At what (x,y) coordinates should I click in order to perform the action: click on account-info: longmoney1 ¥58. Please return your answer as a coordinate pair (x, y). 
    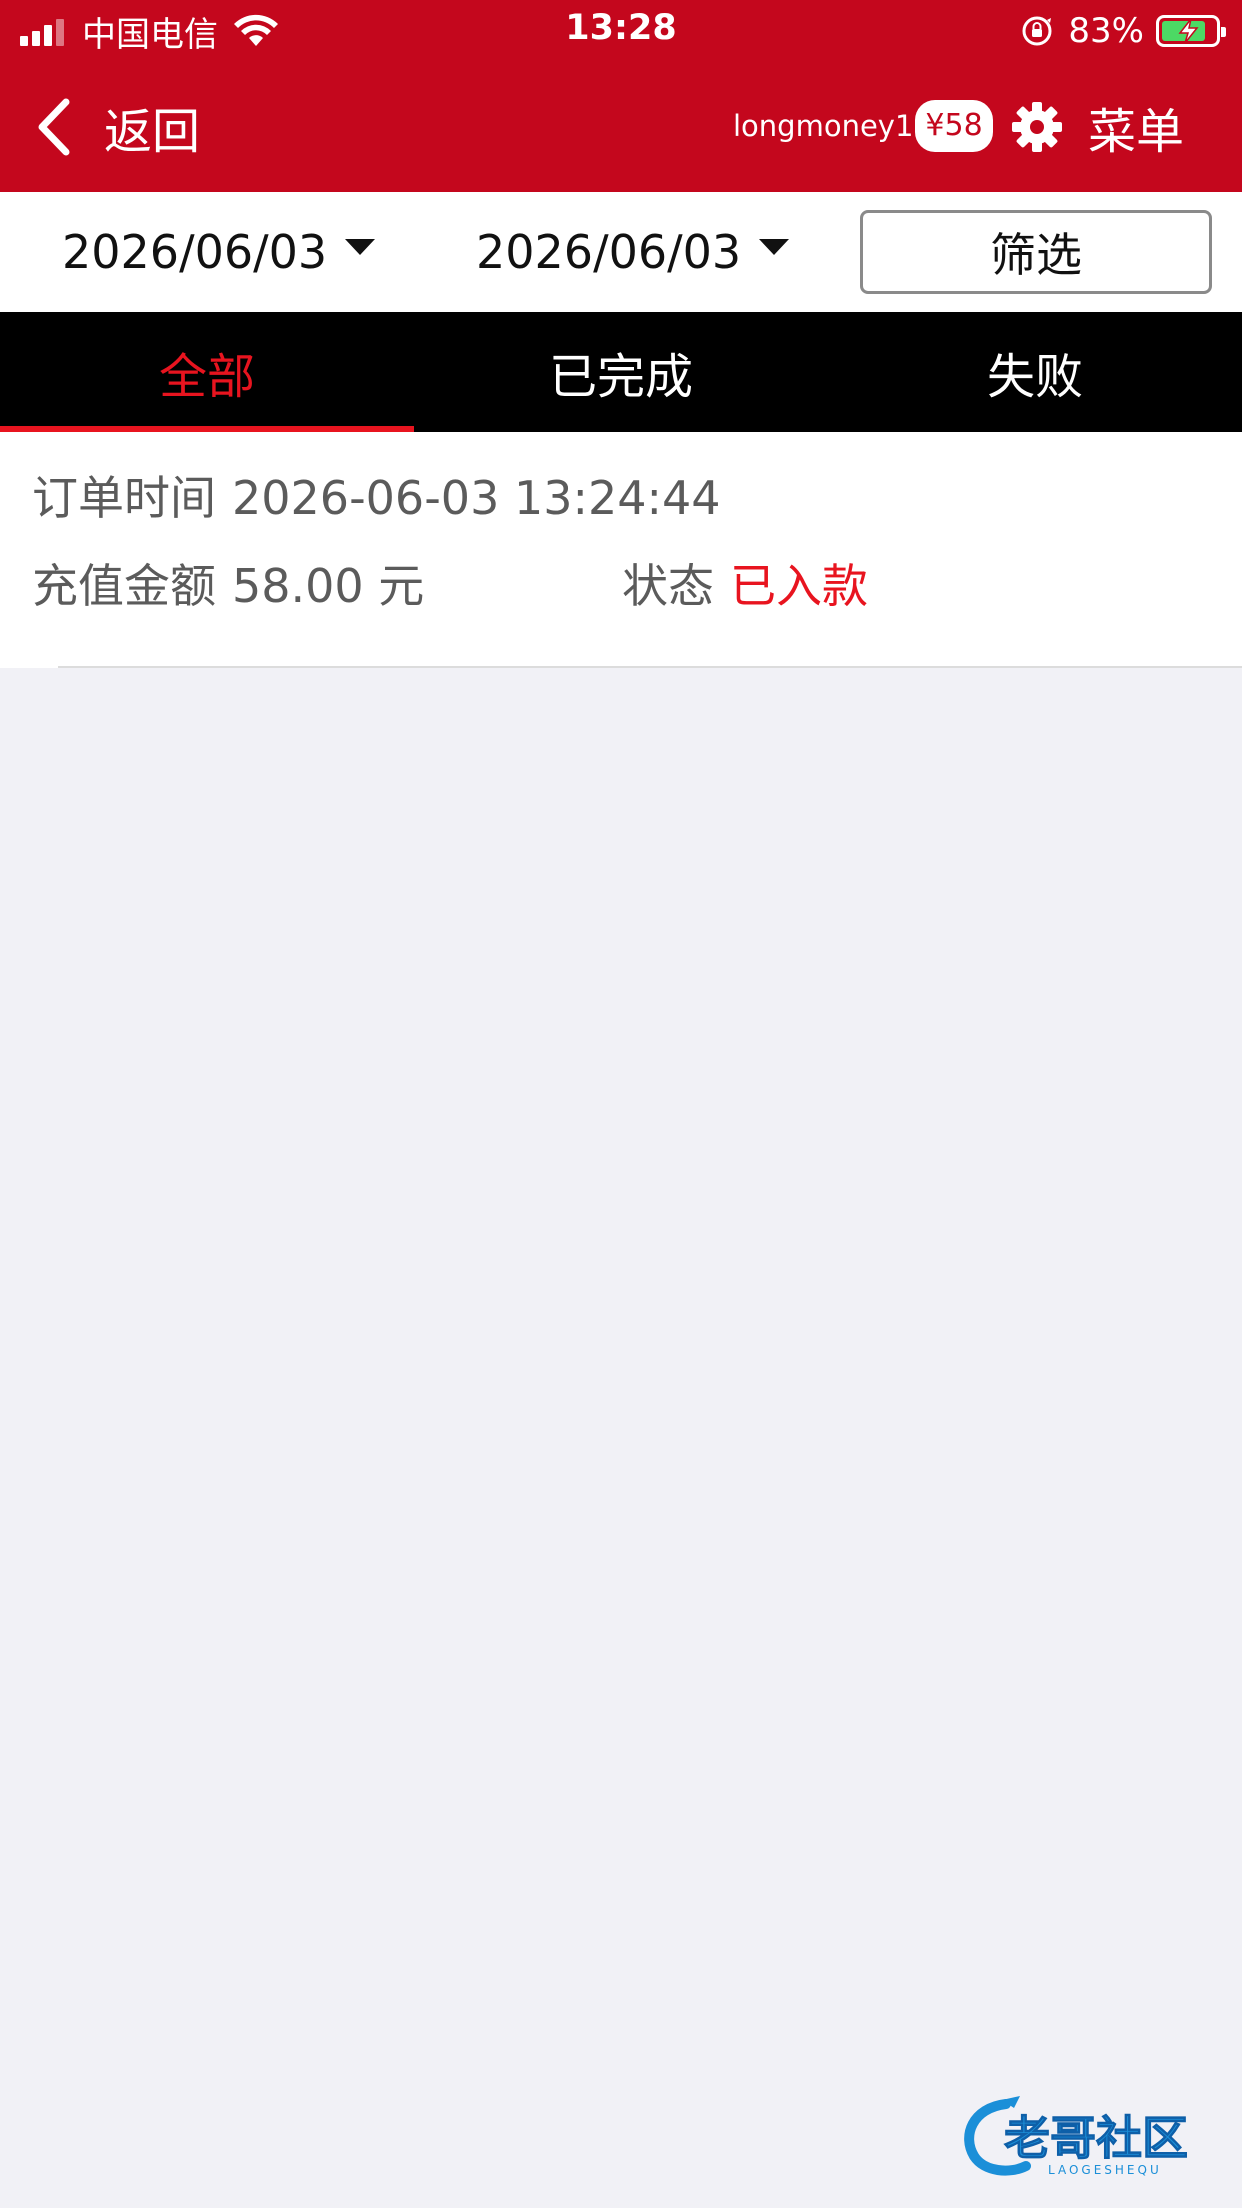
    Looking at the image, I should click on (863, 126).